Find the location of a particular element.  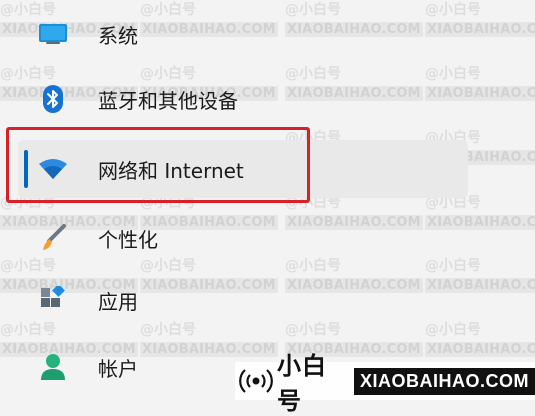

broadcast-signal-icon is located at coordinates (256, 381).